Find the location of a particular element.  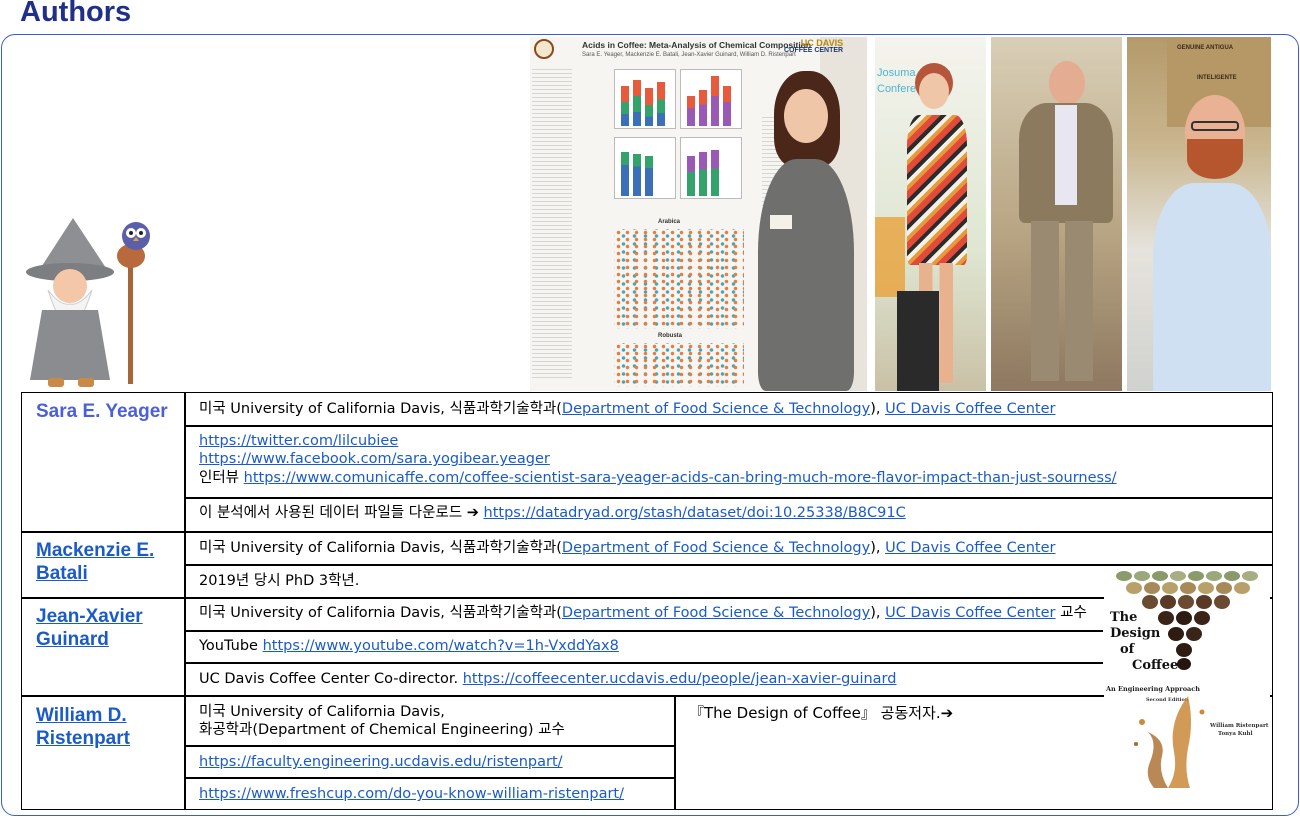

book-title-line1: The is located at coordinates (1124, 617).